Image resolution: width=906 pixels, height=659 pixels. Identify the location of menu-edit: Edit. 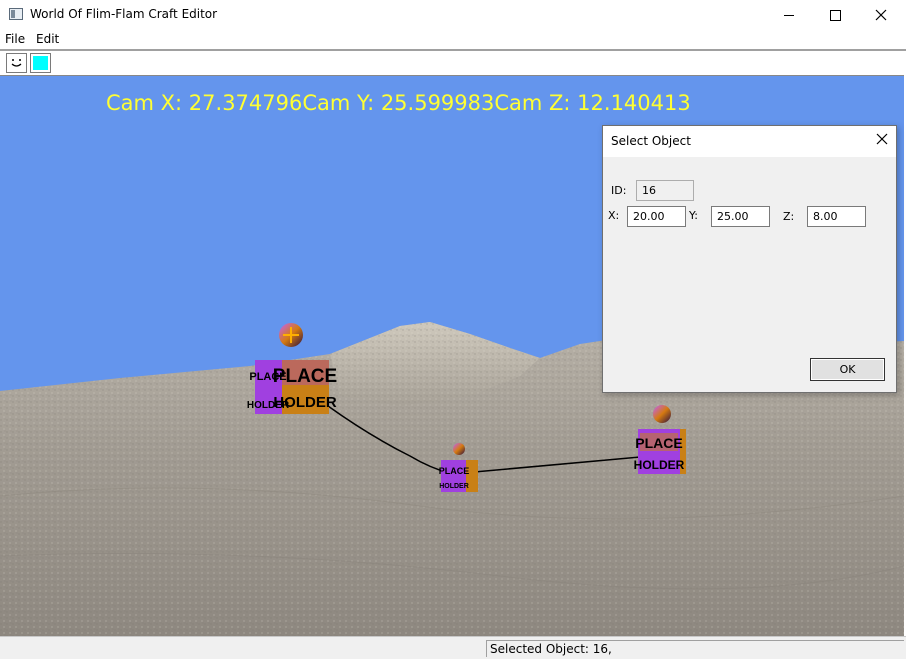
(47, 39).